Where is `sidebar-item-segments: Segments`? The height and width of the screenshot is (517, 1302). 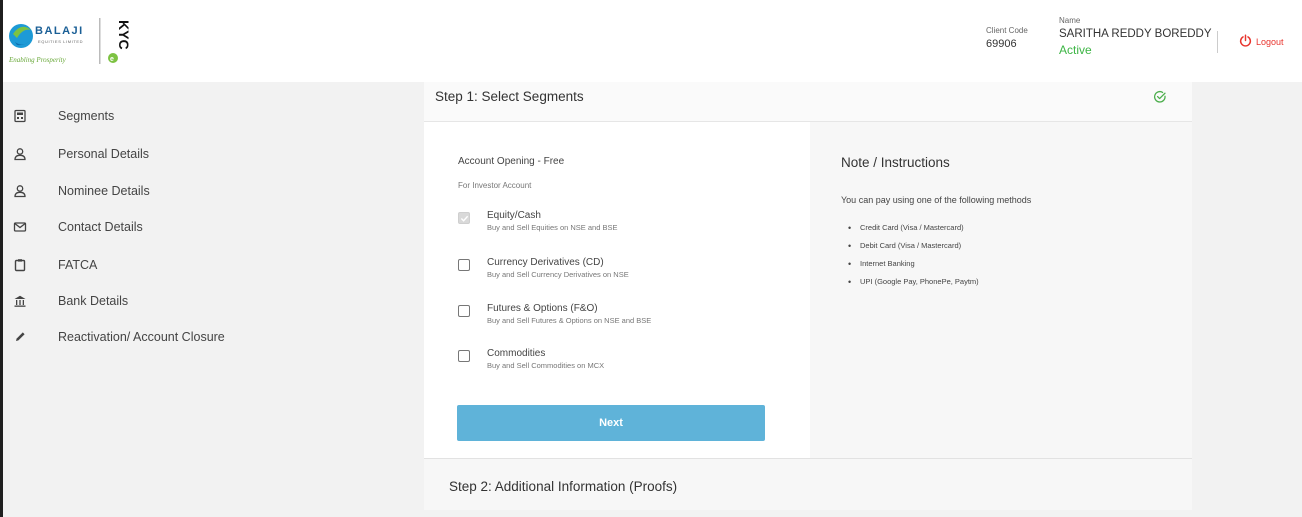 sidebar-item-segments: Segments is located at coordinates (208, 116).